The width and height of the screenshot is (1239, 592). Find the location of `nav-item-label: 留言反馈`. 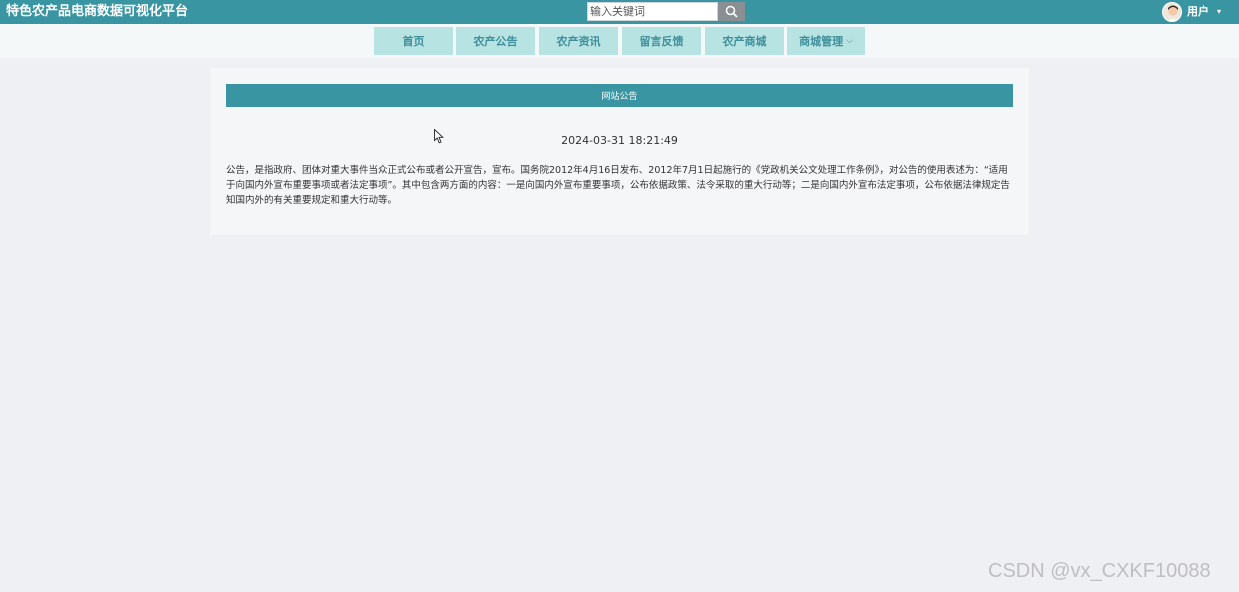

nav-item-label: 留言反馈 is located at coordinates (661, 41).